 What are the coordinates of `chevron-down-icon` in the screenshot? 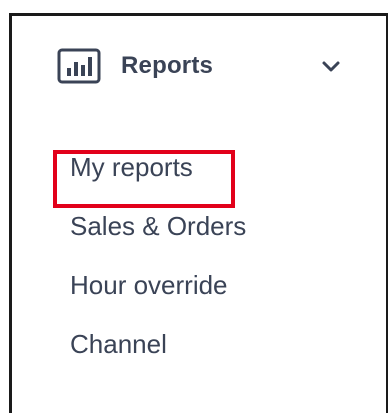 It's located at (331, 66).